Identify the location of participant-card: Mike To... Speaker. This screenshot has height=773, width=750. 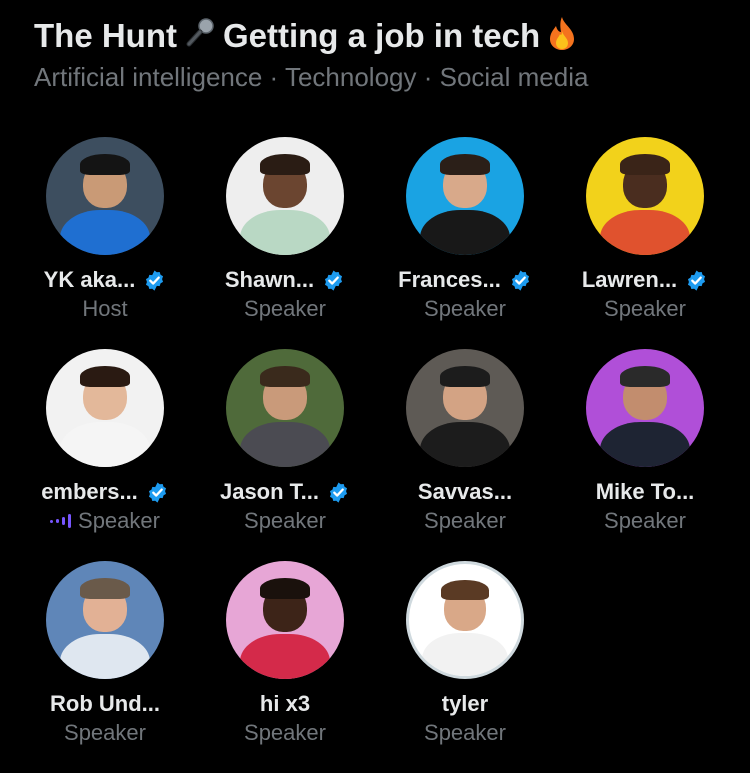
(645, 455).